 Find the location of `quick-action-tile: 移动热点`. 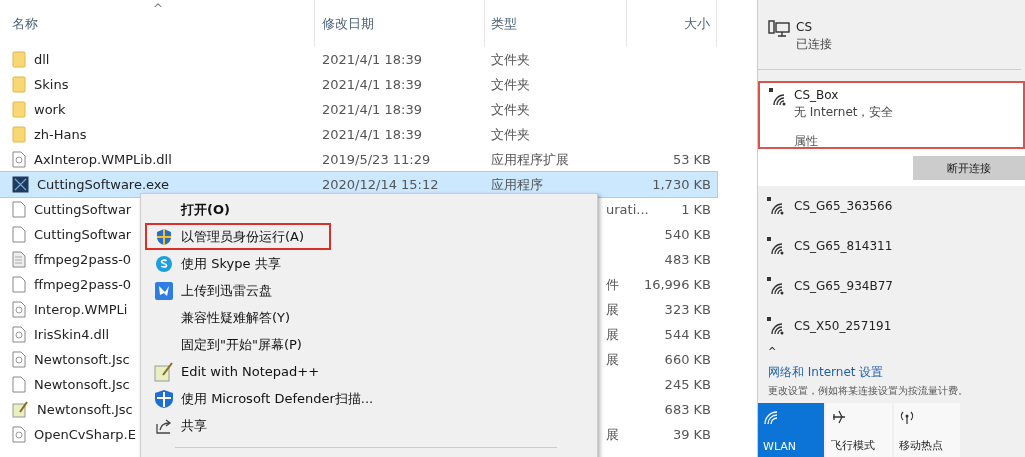

quick-action-tile: 移动热点 is located at coordinates (927, 430).